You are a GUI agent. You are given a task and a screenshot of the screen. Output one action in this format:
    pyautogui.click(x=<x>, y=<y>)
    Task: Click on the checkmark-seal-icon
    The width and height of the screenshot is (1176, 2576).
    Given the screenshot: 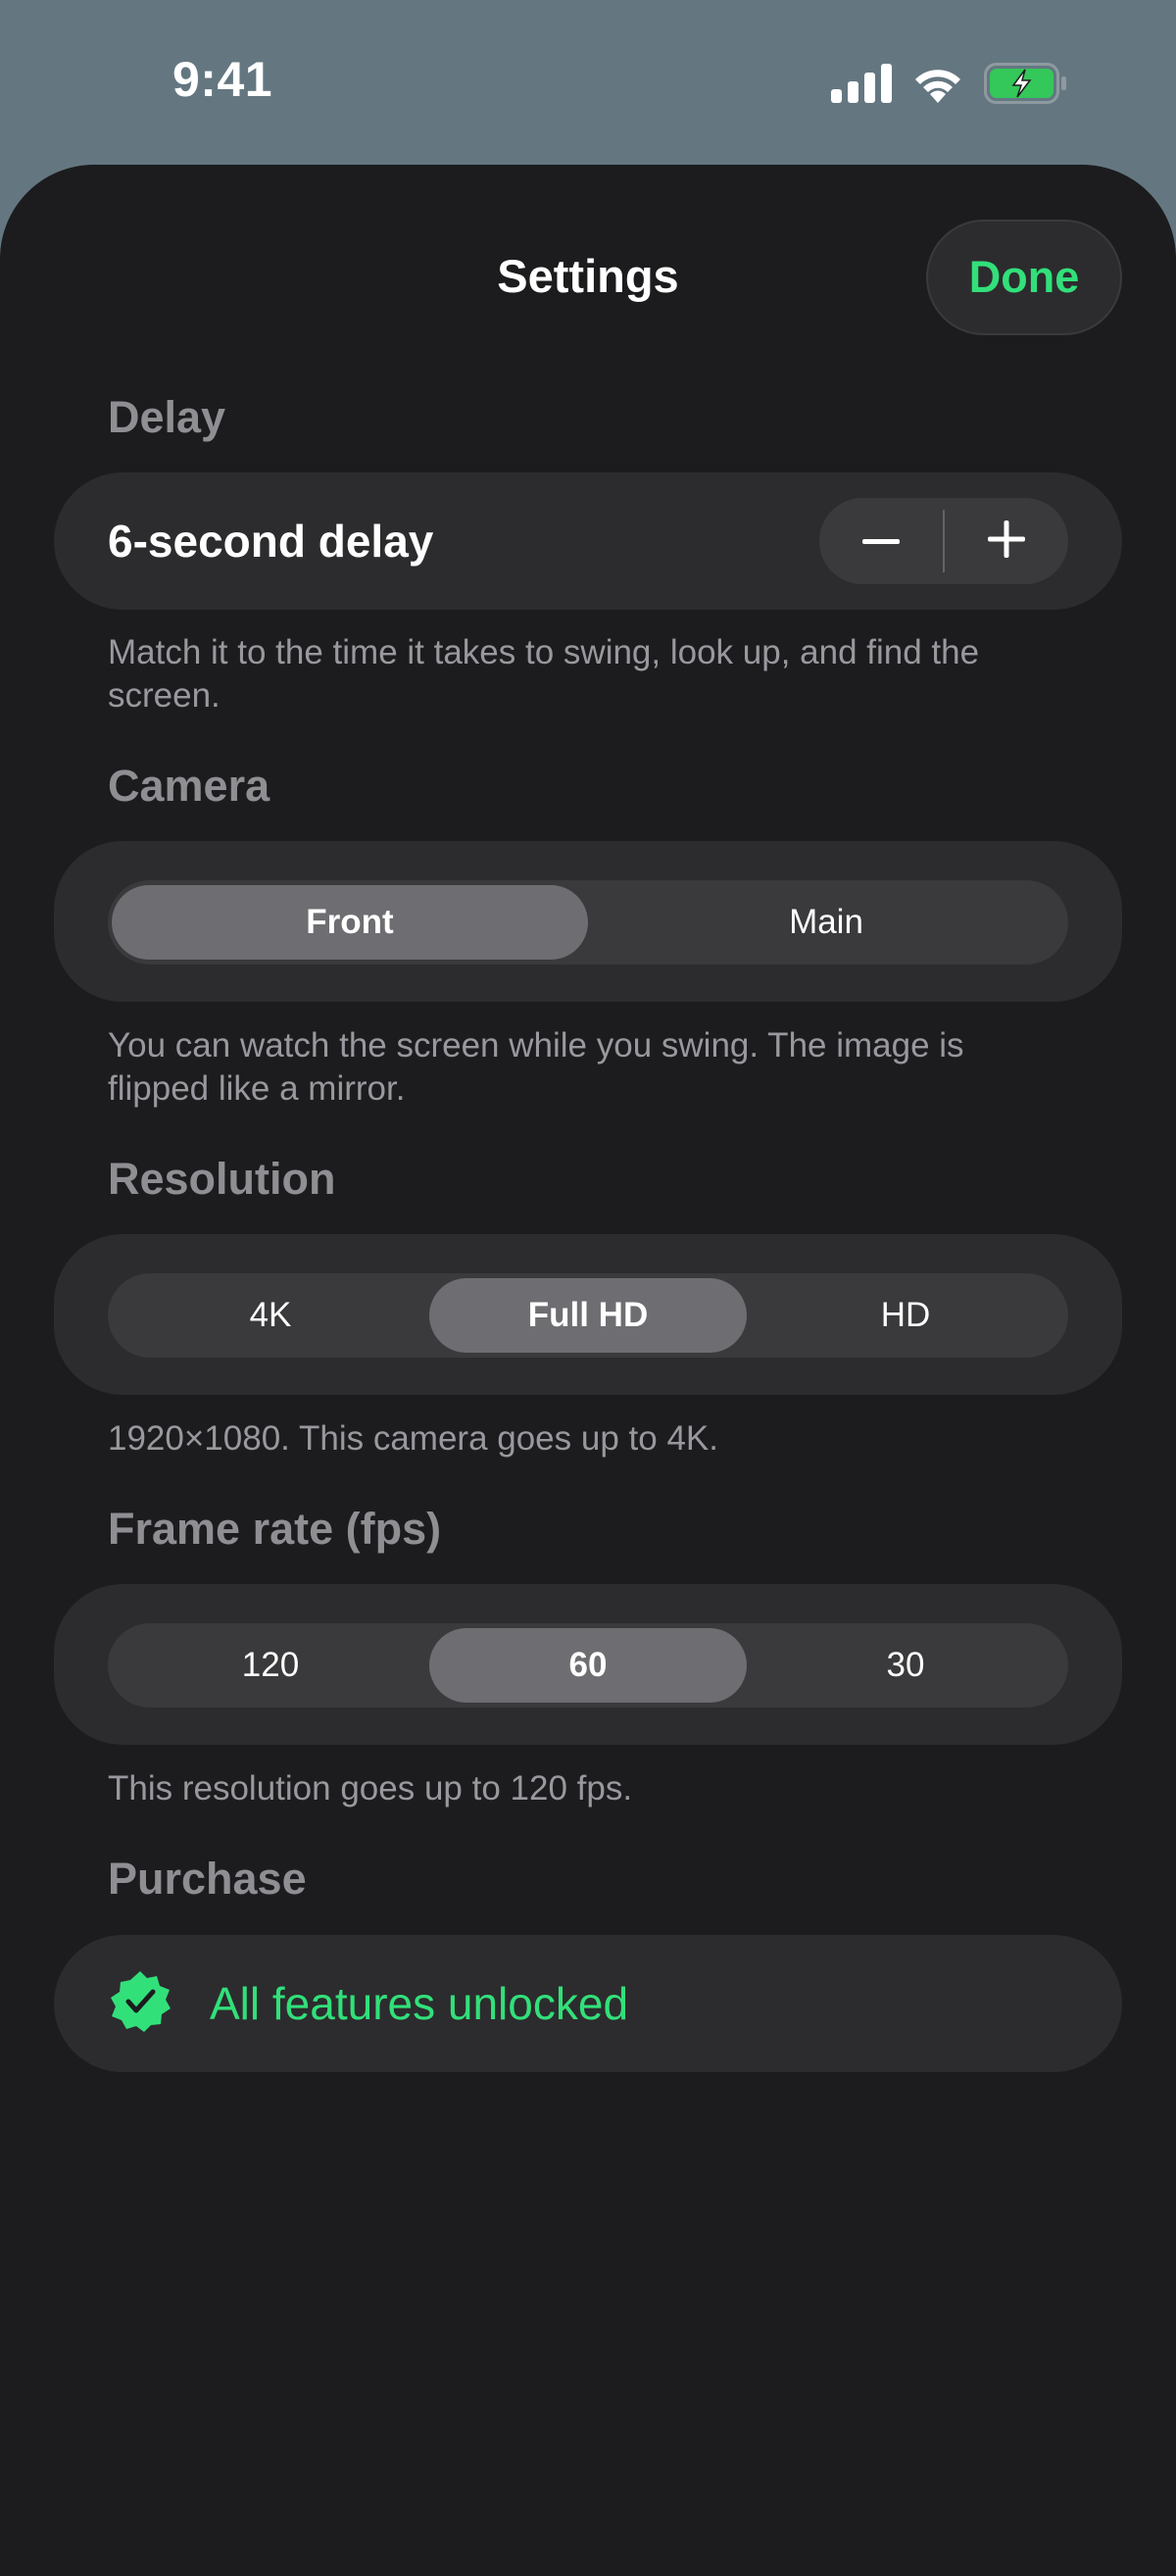 What is the action you would take?
    pyautogui.click(x=140, y=2004)
    